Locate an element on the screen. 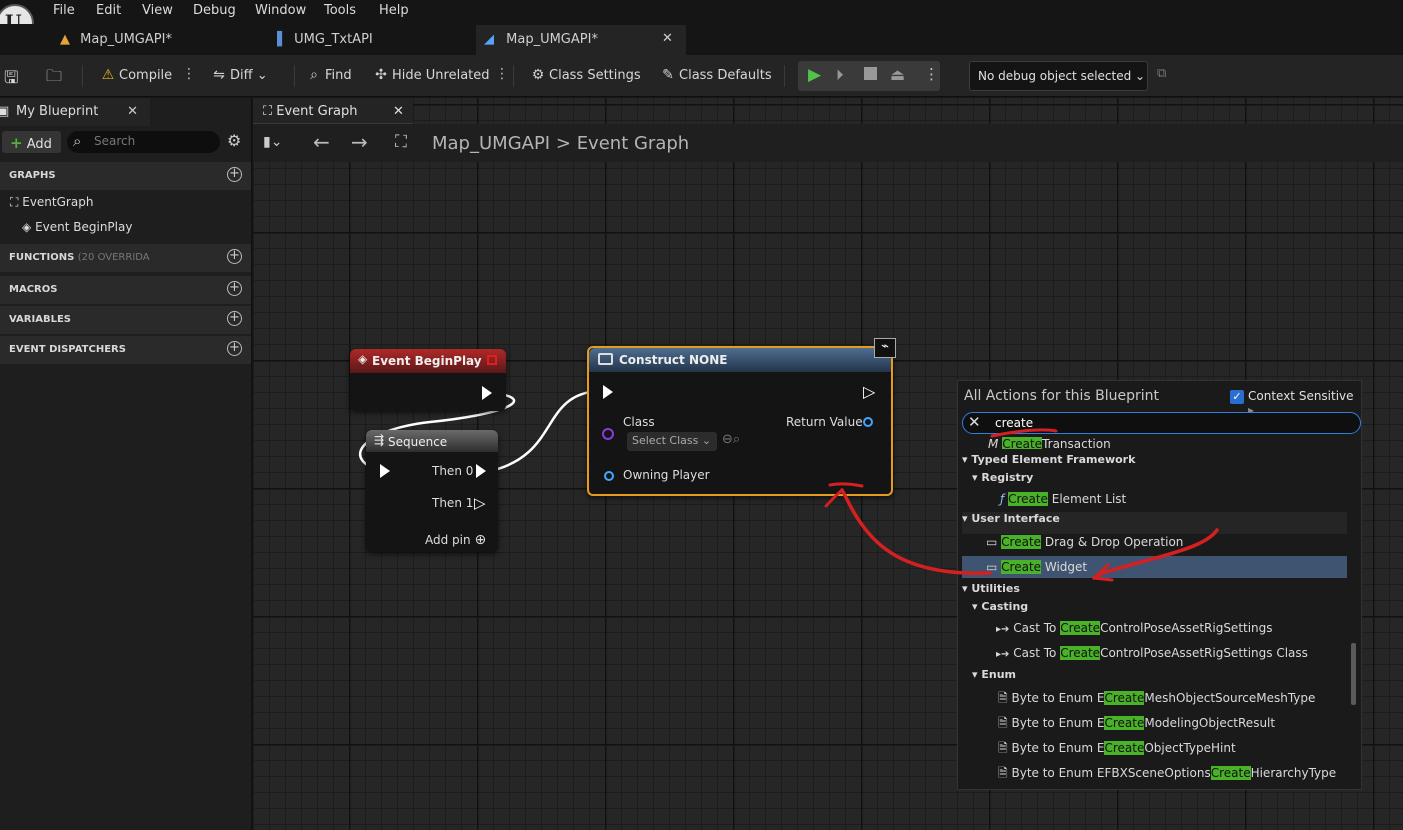  action-label: Element List is located at coordinates (1089, 499).